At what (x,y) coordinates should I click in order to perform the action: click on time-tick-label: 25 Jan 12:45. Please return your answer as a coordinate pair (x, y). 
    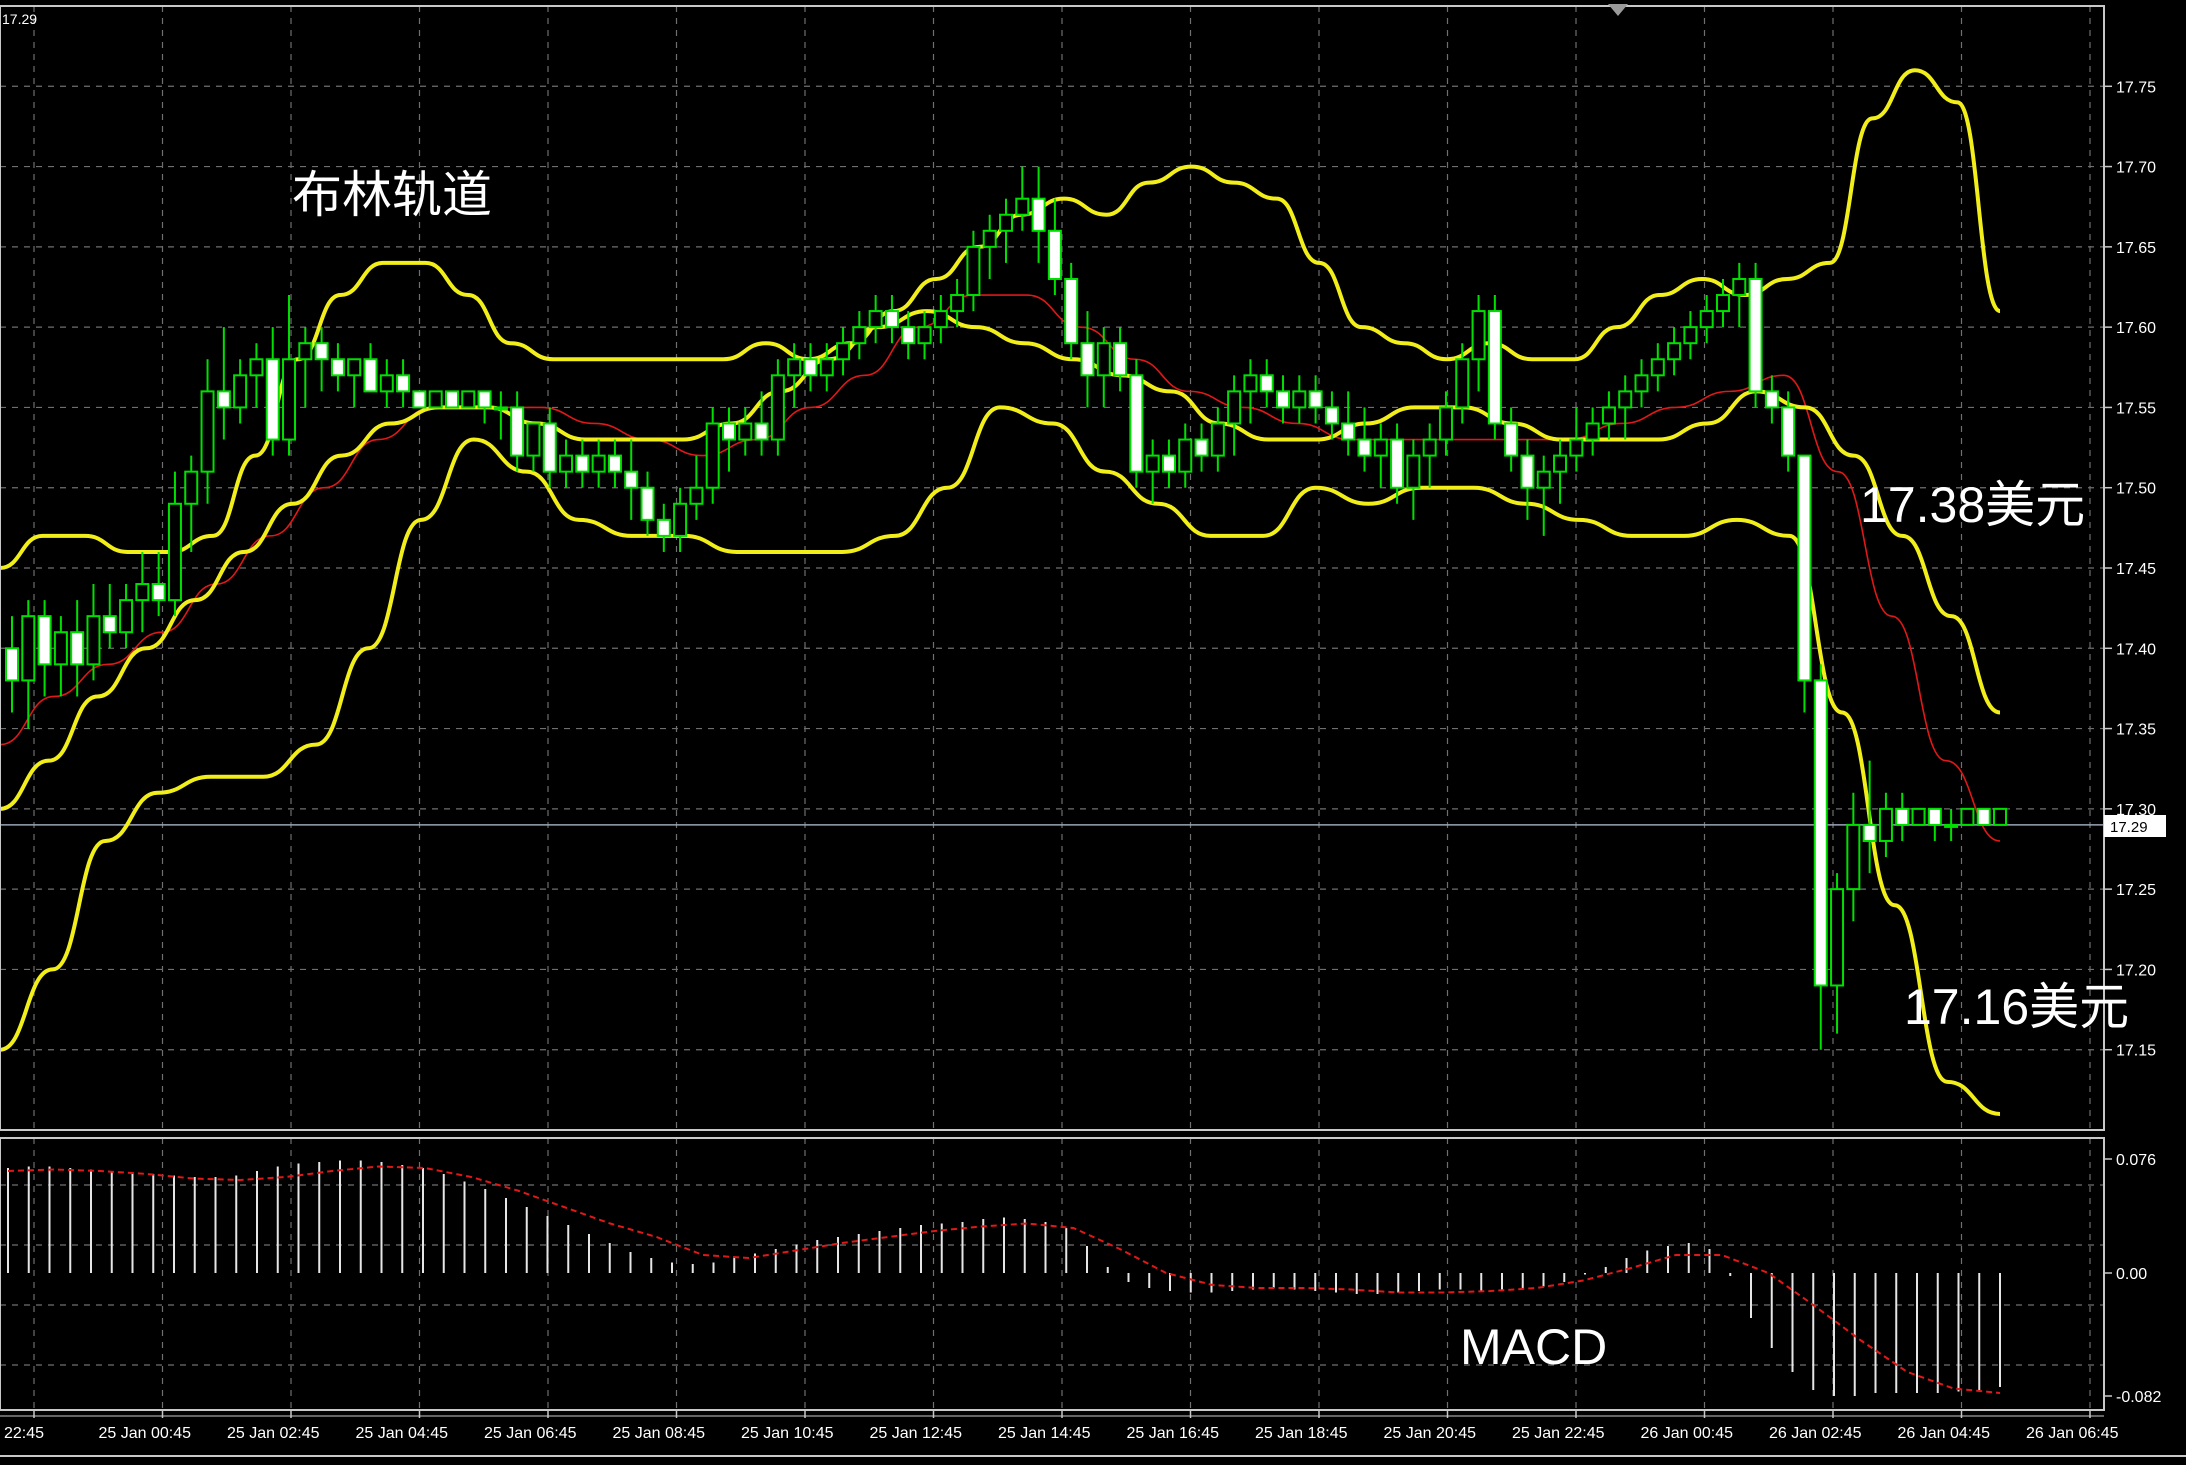
    Looking at the image, I should click on (916, 1433).